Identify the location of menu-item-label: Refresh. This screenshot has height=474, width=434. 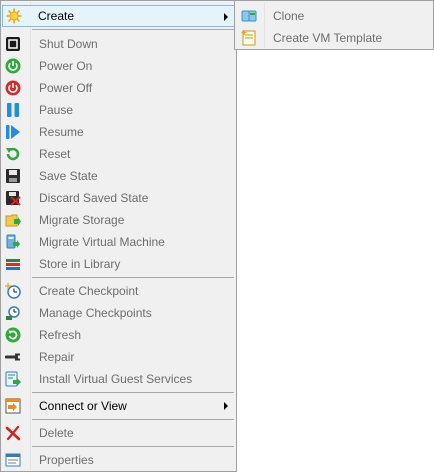
(60, 335).